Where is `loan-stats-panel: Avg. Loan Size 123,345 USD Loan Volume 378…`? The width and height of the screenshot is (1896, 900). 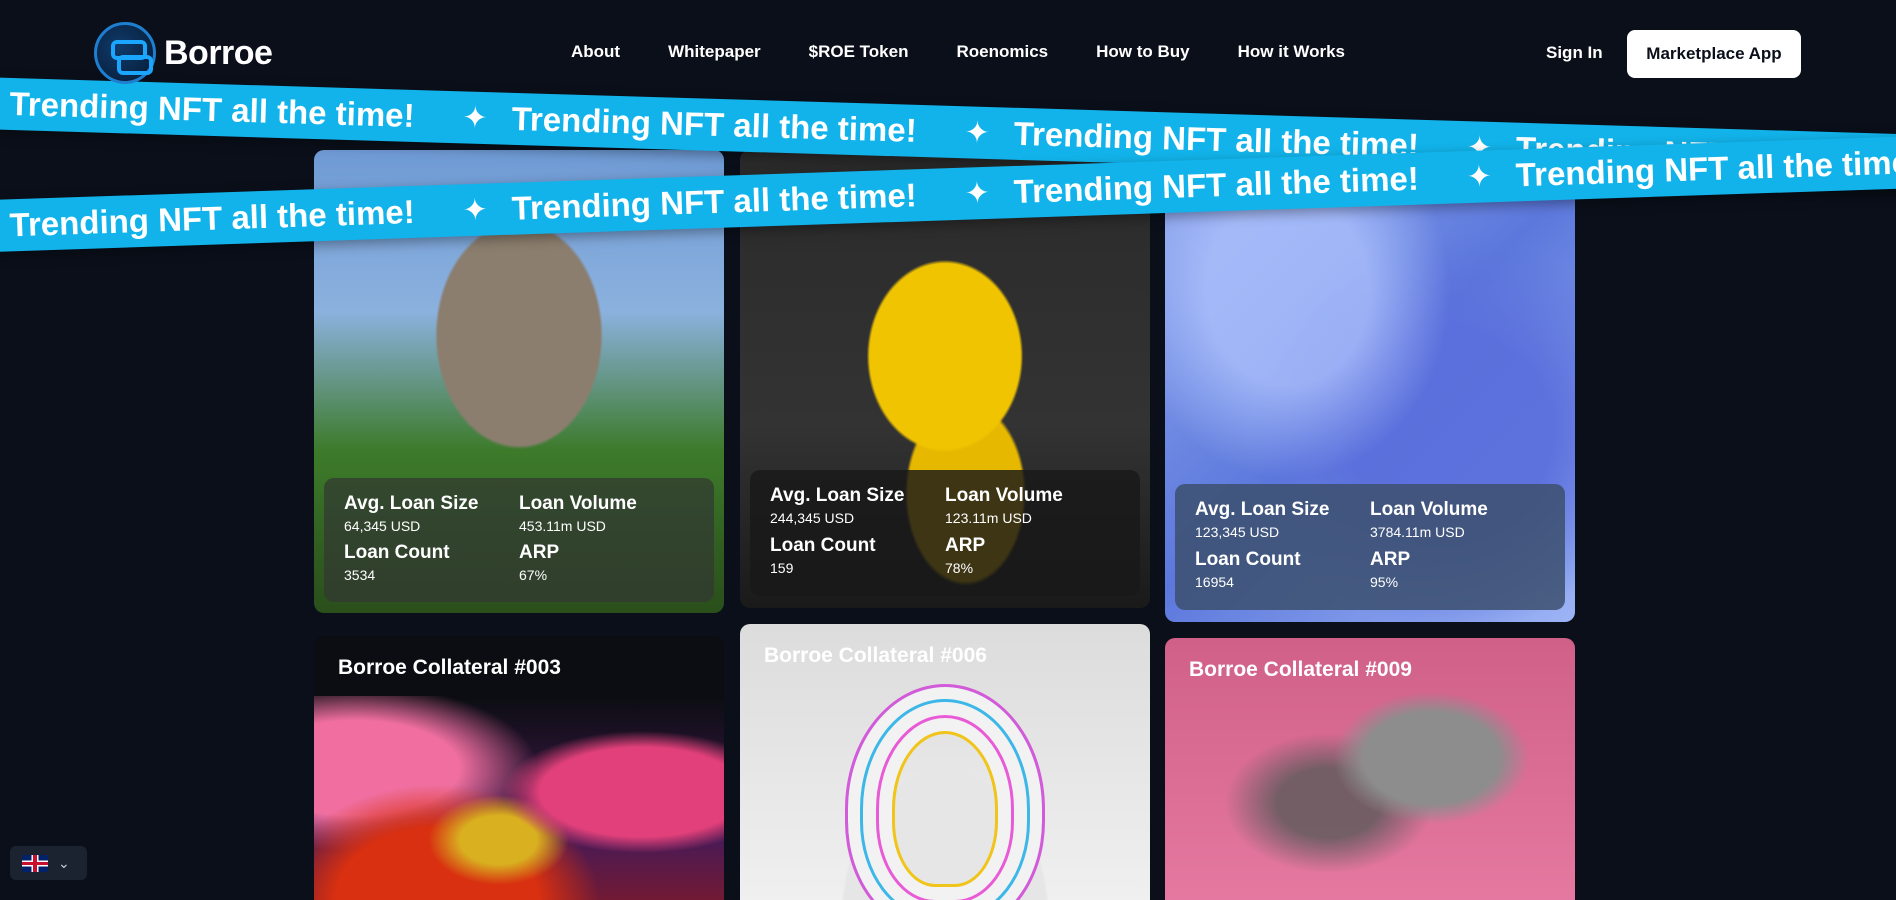
loan-stats-panel: Avg. Loan Size 123,345 USD Loan Volume 378… is located at coordinates (1370, 547).